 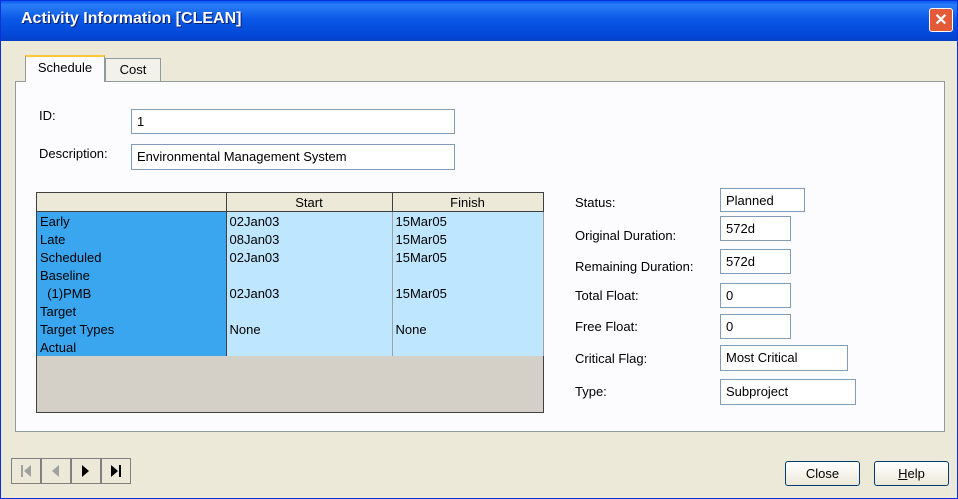 What do you see at coordinates (611, 358) in the screenshot?
I see `critical-flag-label: Critical Flag:` at bounding box center [611, 358].